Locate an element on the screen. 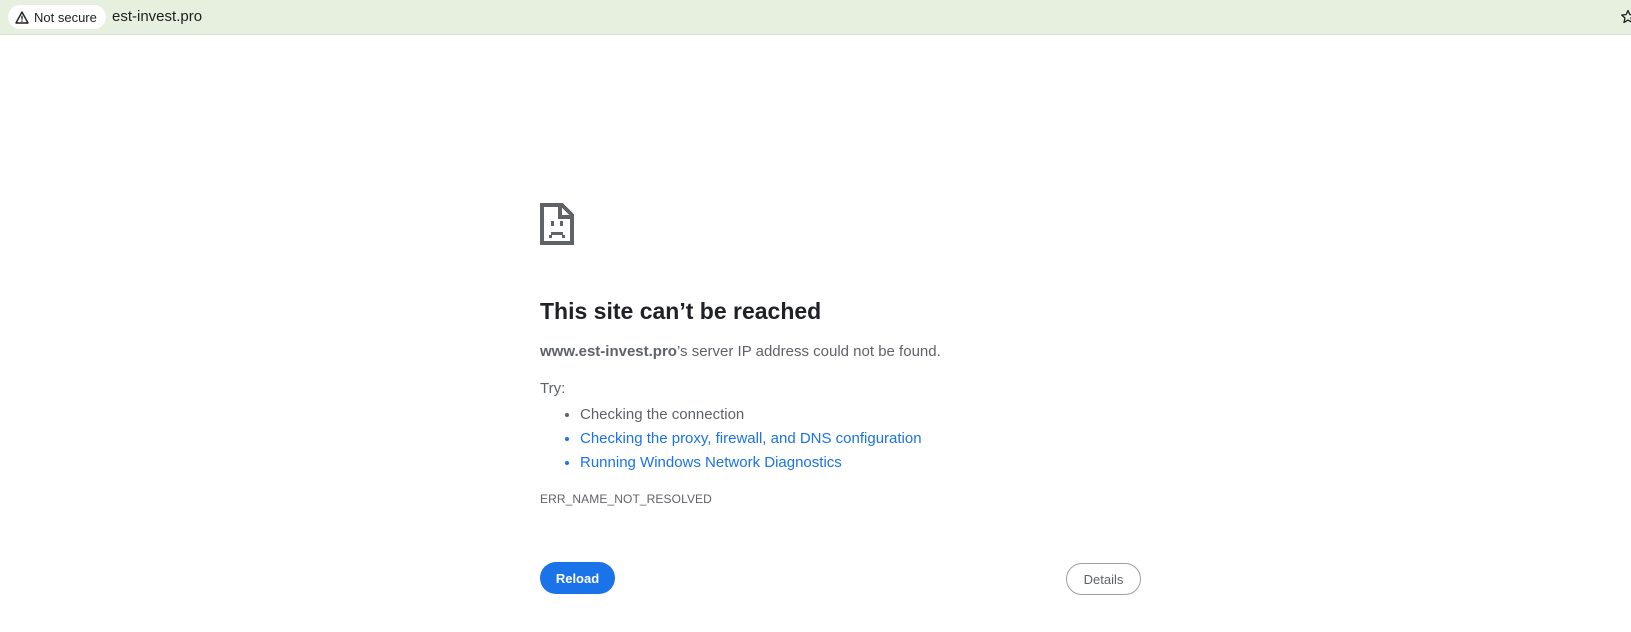 Image resolution: width=1631 pixels, height=632 pixels. reload-button: Reload is located at coordinates (577, 578).